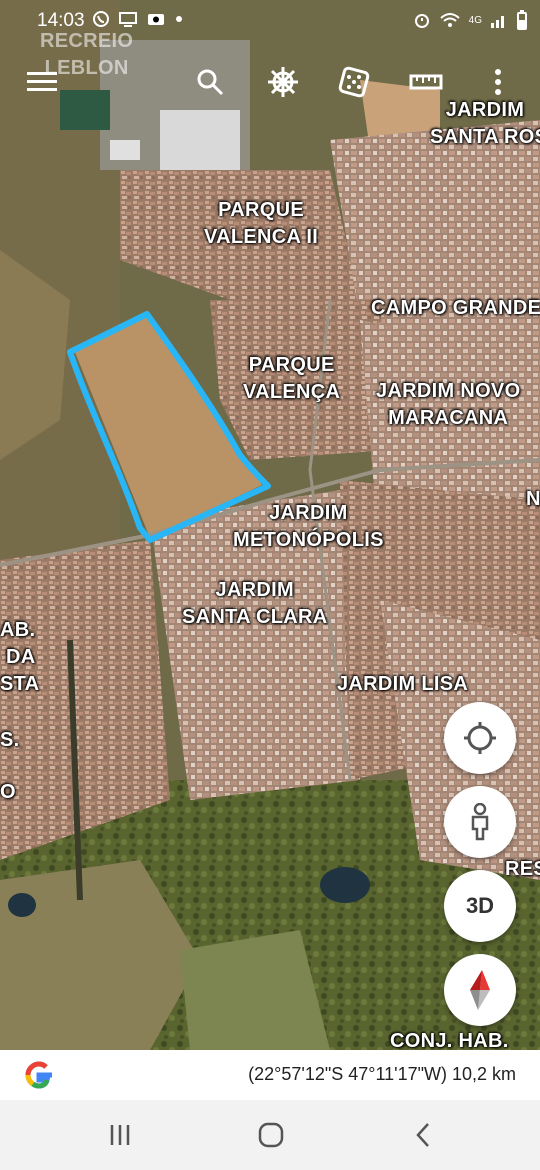 The height and width of the screenshot is (1170, 540). I want to click on crosshair-icon, so click(480, 738).